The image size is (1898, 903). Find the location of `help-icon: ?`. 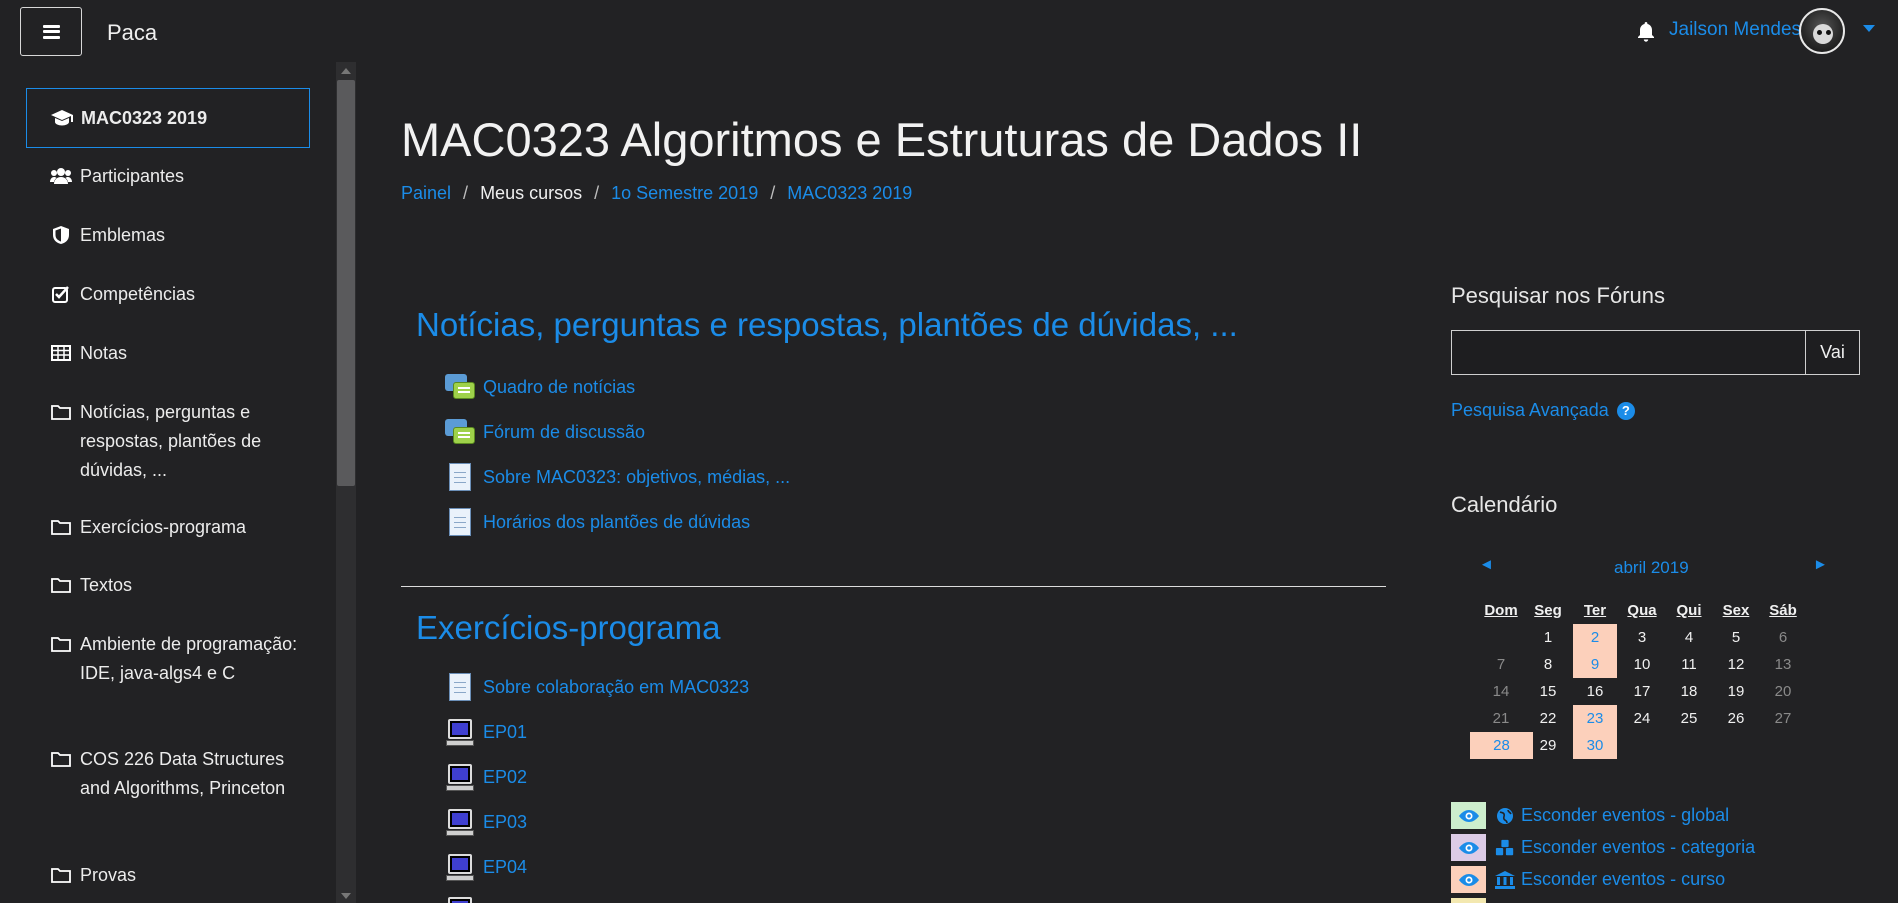

help-icon: ? is located at coordinates (1625, 410).